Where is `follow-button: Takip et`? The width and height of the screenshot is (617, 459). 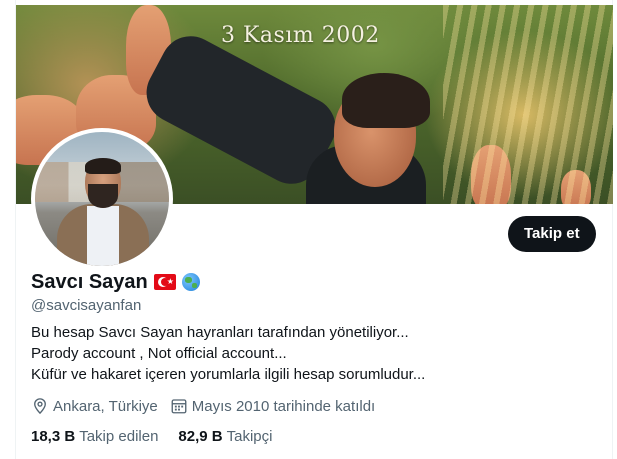 follow-button: Takip et is located at coordinates (552, 234).